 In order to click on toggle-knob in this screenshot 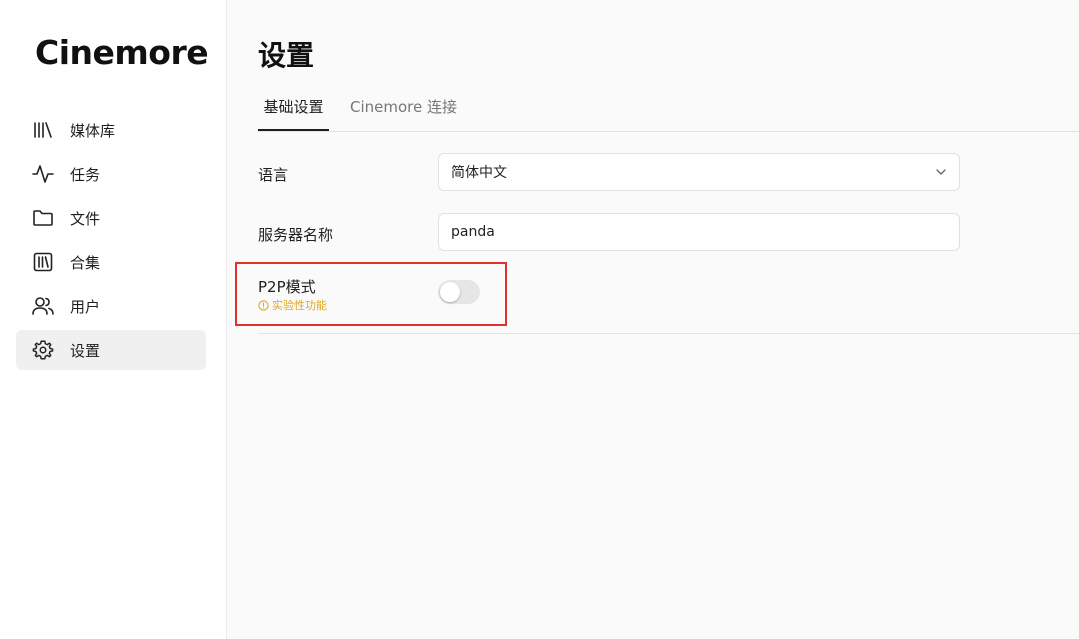, I will do `click(450, 292)`.